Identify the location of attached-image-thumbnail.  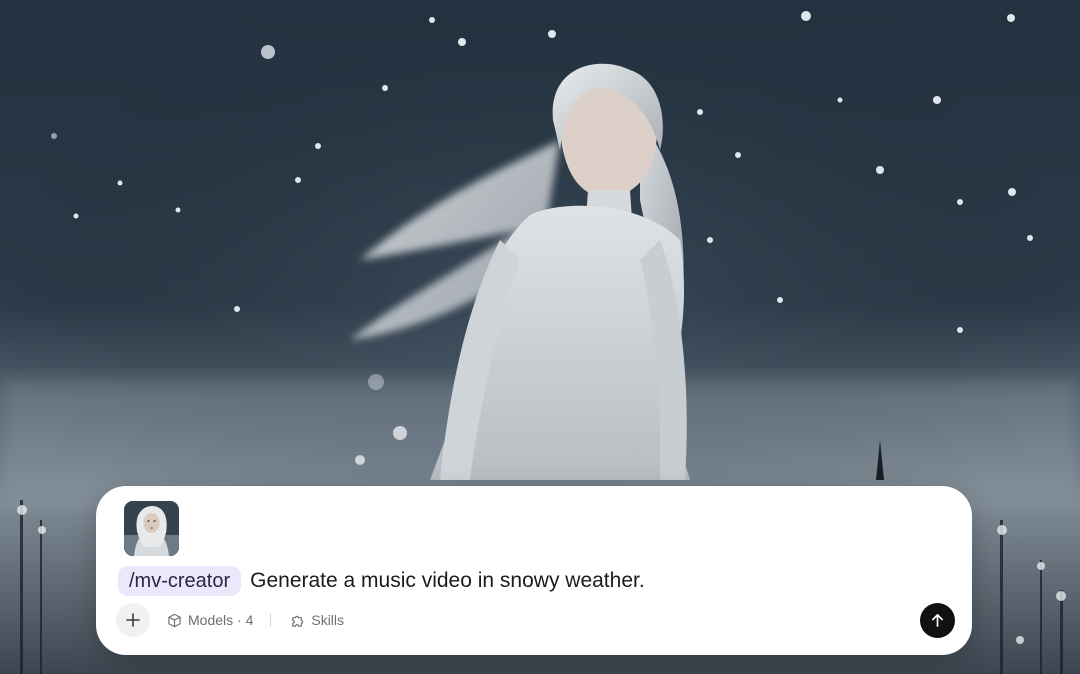
(151, 528).